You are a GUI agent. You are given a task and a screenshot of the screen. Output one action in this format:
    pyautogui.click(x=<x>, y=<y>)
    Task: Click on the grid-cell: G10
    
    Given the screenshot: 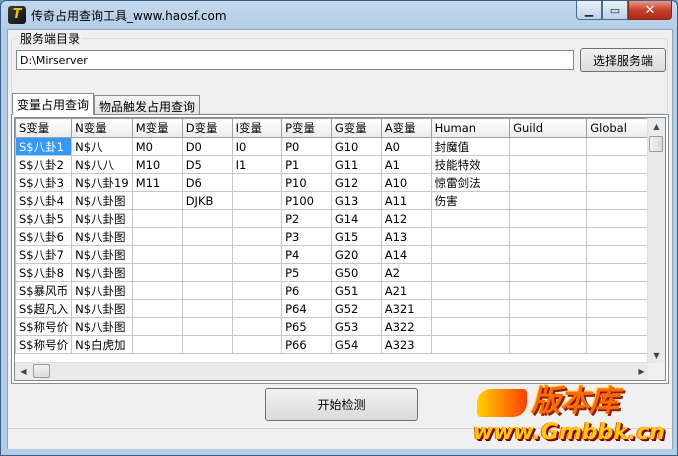 What is the action you would take?
    pyautogui.click(x=356, y=146)
    